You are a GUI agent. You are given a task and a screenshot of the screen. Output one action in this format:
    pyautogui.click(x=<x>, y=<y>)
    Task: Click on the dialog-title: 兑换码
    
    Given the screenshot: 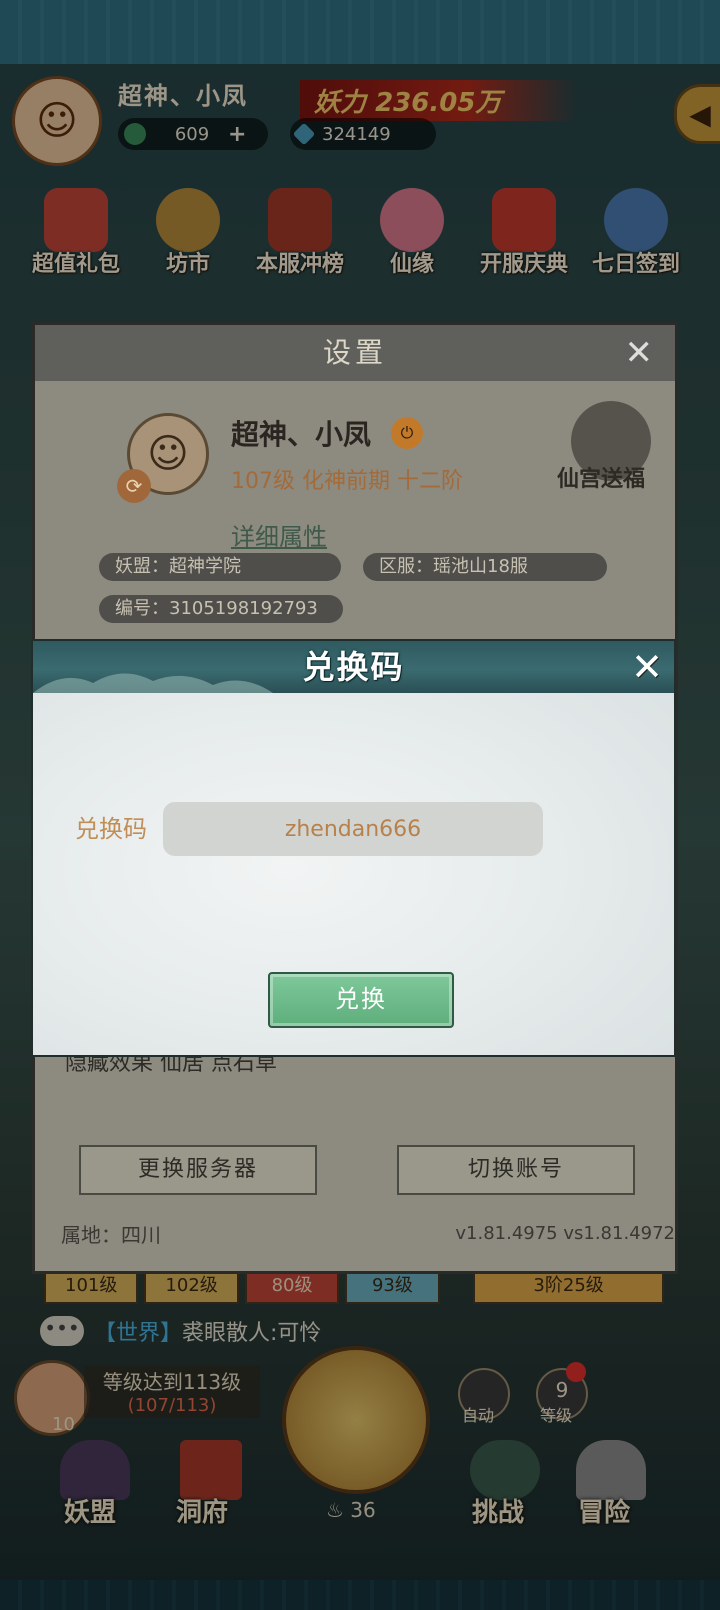 What is the action you would take?
    pyautogui.click(x=353, y=667)
    